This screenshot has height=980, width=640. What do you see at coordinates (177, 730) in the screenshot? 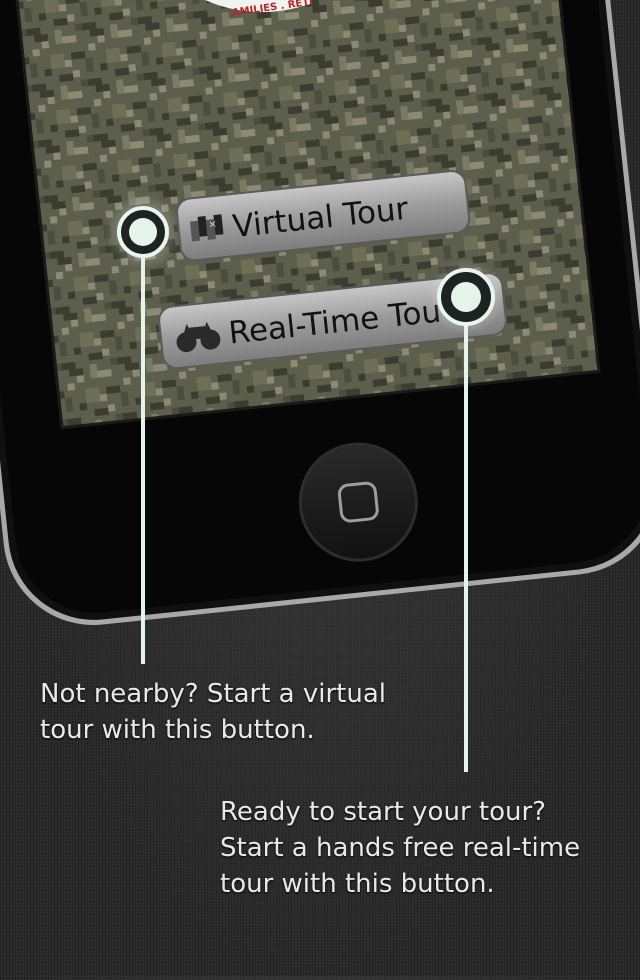
I see `virtual-callout-line-2: tour with this button.` at bounding box center [177, 730].